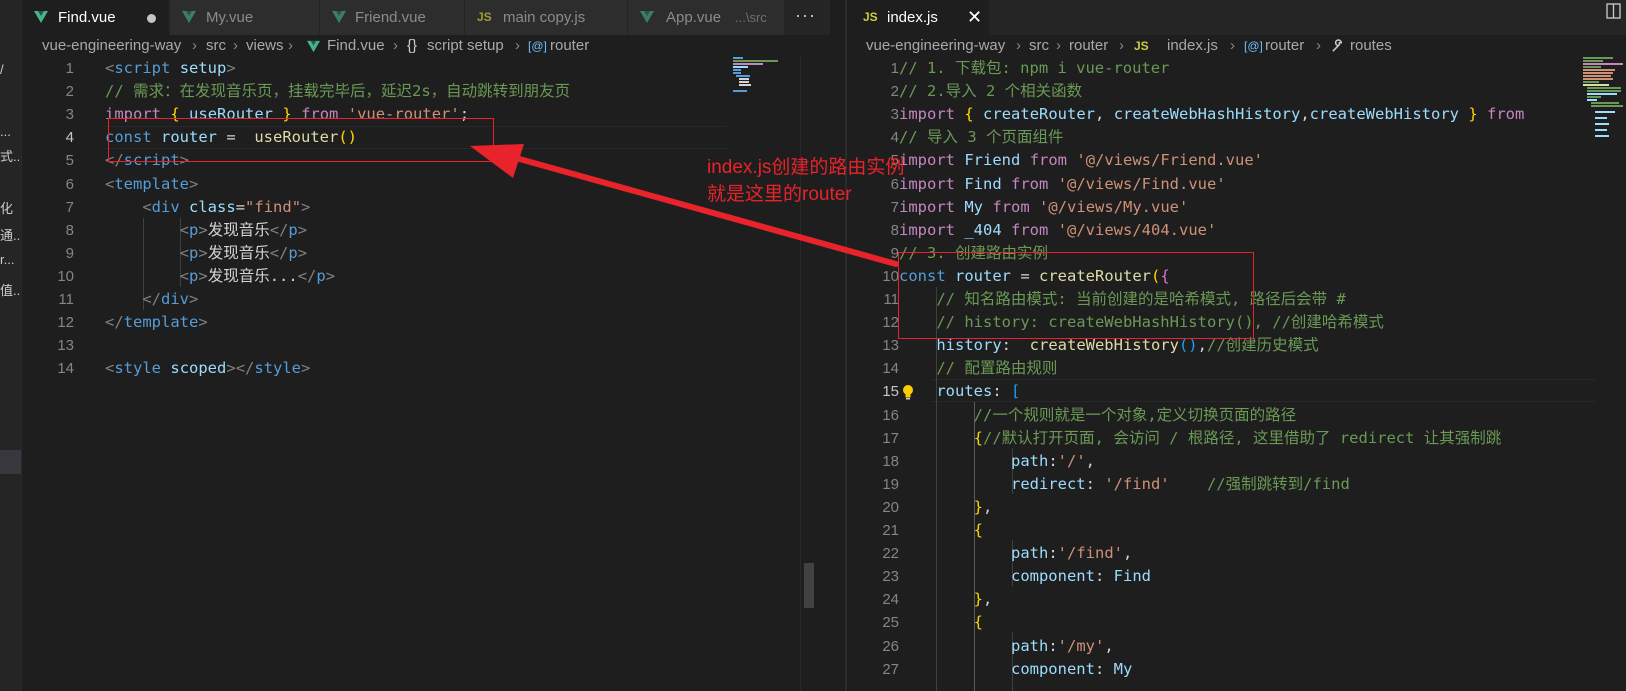  I want to click on unsaved-dot-icon, so click(151, 18).